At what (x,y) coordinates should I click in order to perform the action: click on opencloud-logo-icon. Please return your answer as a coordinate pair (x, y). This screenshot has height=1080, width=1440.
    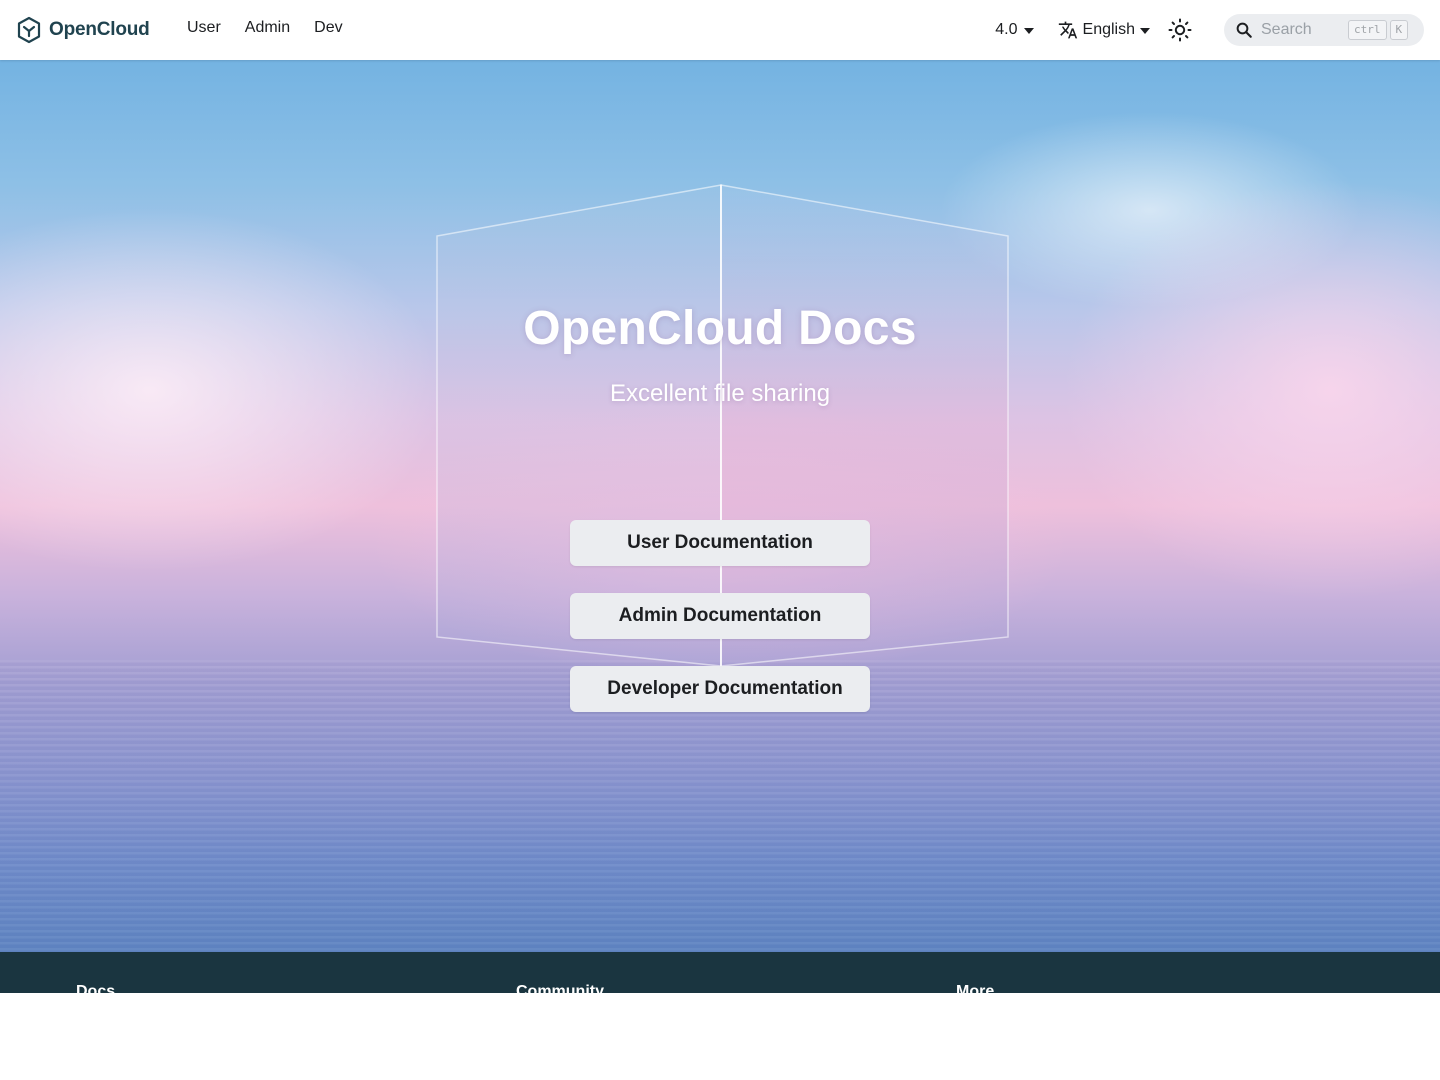
    Looking at the image, I should click on (29, 30).